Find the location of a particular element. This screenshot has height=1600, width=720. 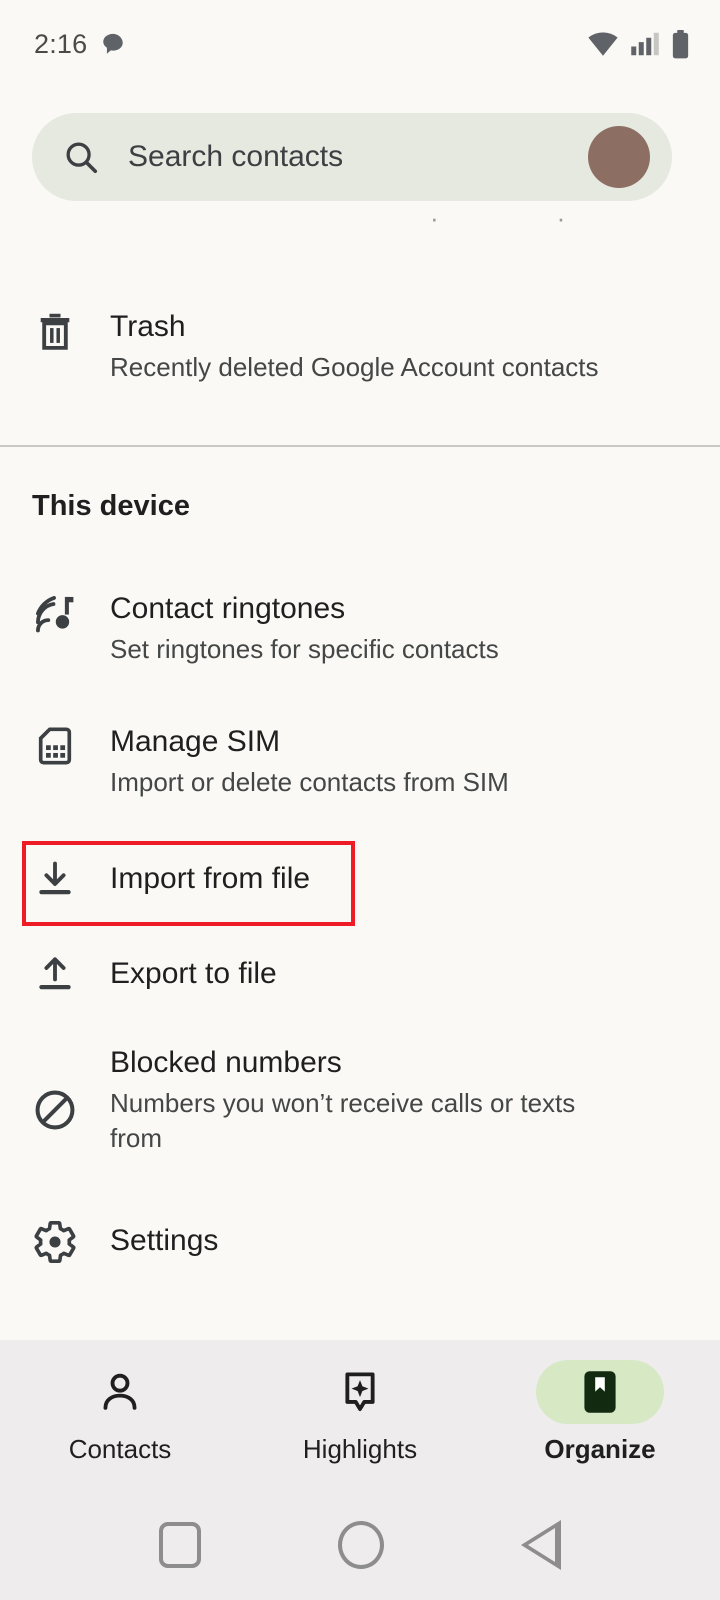

list-item-export-to-file: Export to file is located at coordinates (360, 974).